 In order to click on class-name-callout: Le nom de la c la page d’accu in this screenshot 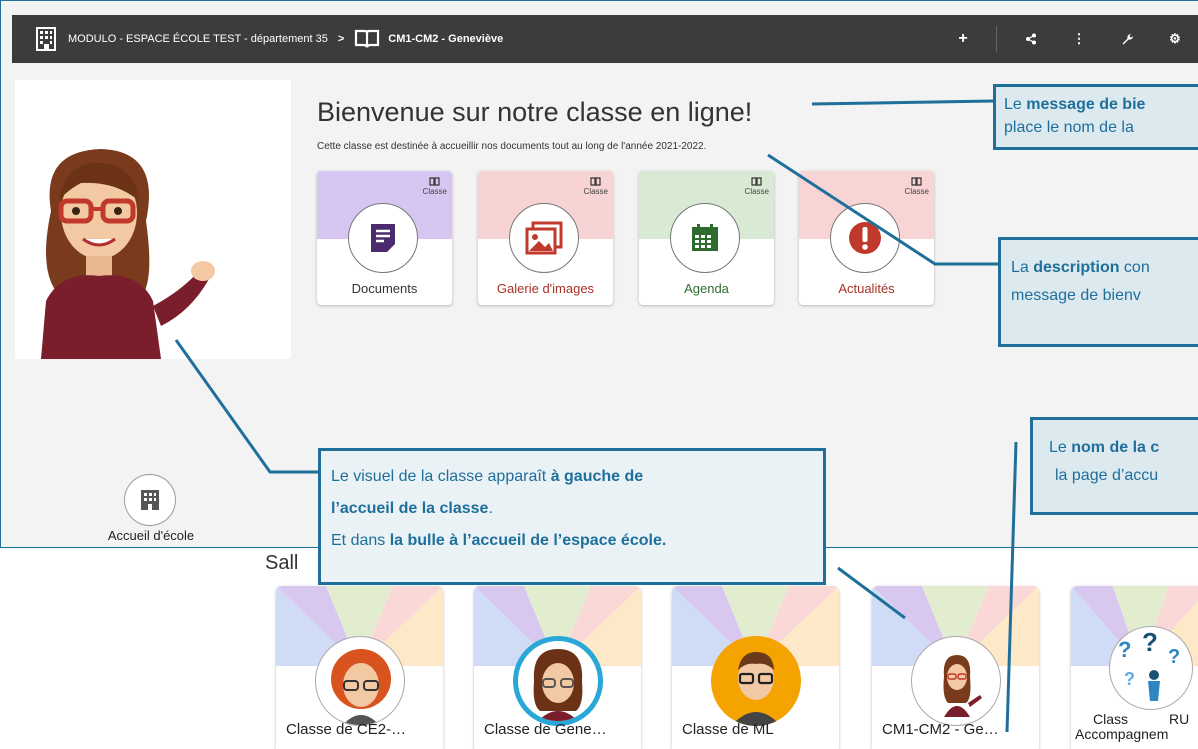, I will do `click(1114, 466)`.